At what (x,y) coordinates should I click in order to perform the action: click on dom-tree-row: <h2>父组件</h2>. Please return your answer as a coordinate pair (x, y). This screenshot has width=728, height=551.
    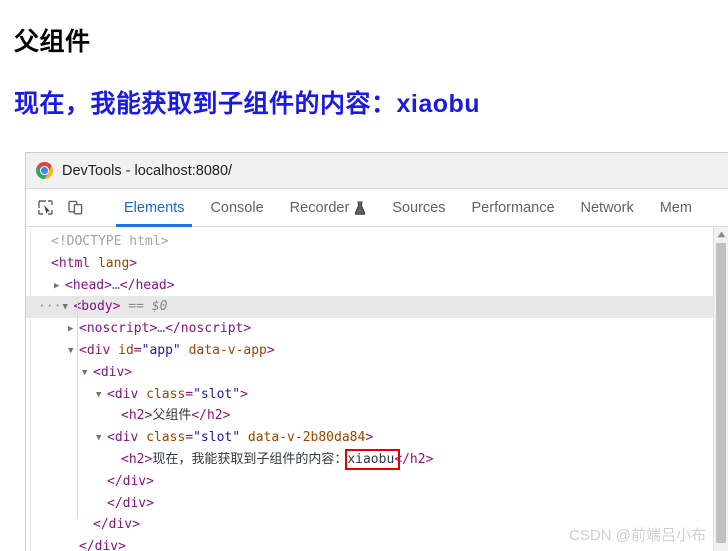
    Looking at the image, I should click on (377, 416).